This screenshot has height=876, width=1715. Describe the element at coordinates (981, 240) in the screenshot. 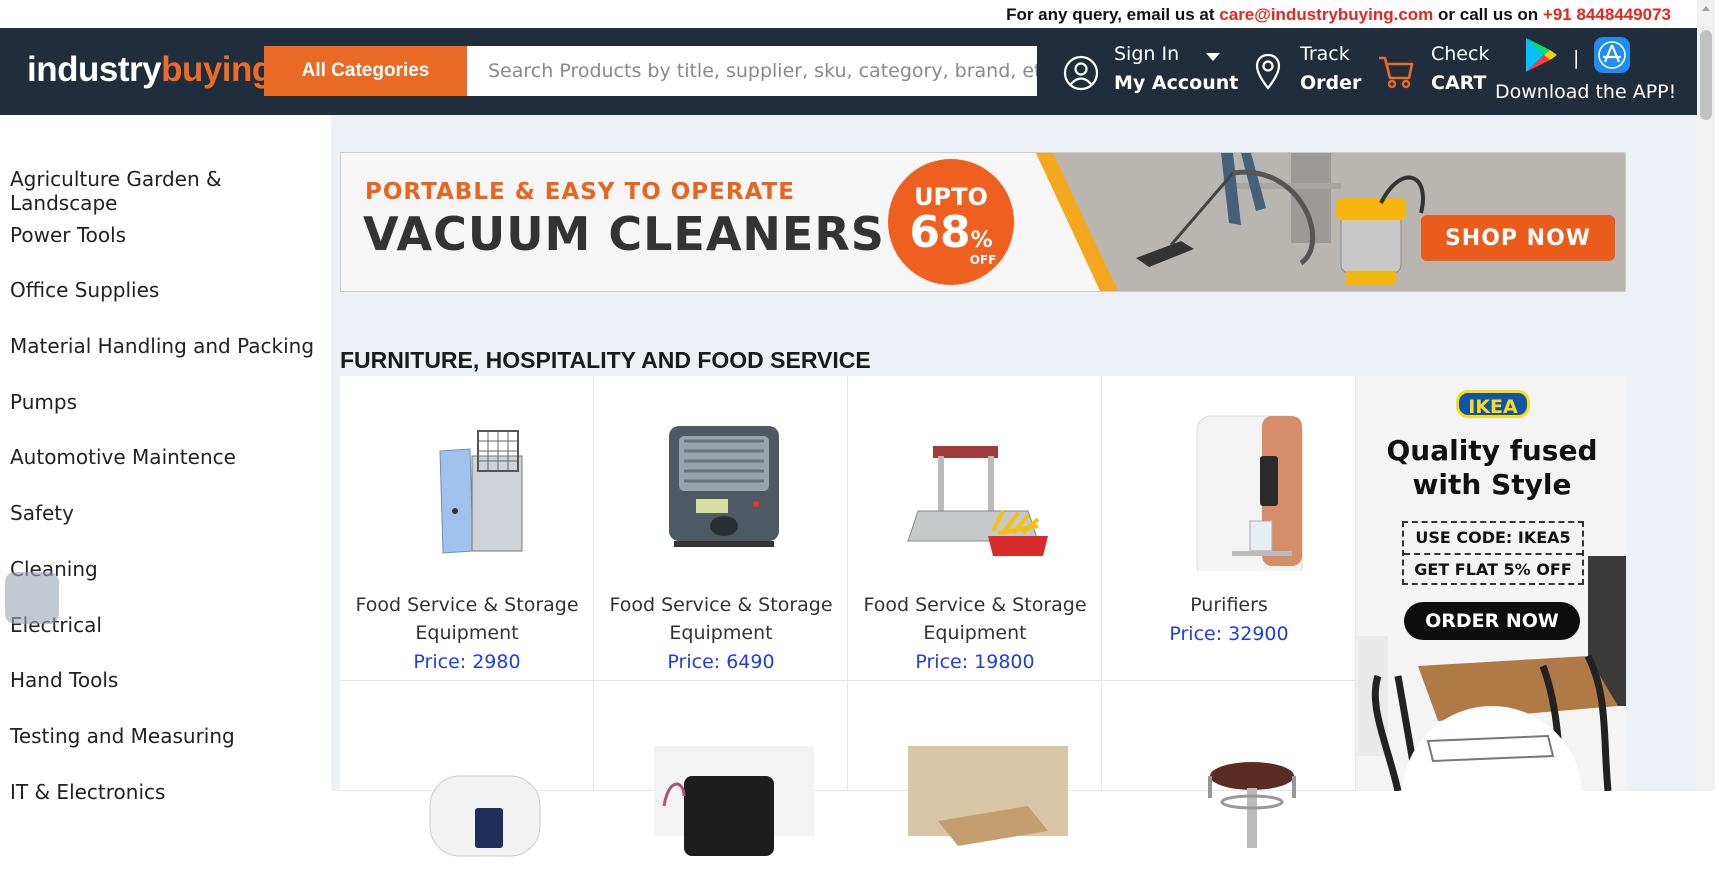

I see `discount-percent-sign: %` at that location.